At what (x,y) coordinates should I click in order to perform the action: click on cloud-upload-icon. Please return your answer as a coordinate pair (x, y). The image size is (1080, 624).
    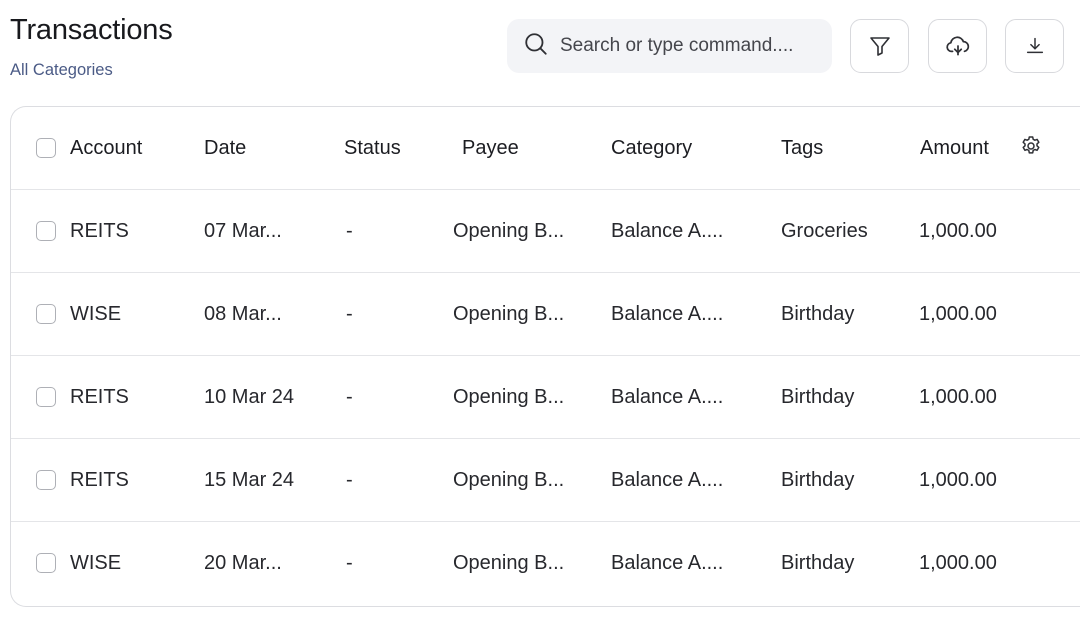
    Looking at the image, I should click on (958, 46).